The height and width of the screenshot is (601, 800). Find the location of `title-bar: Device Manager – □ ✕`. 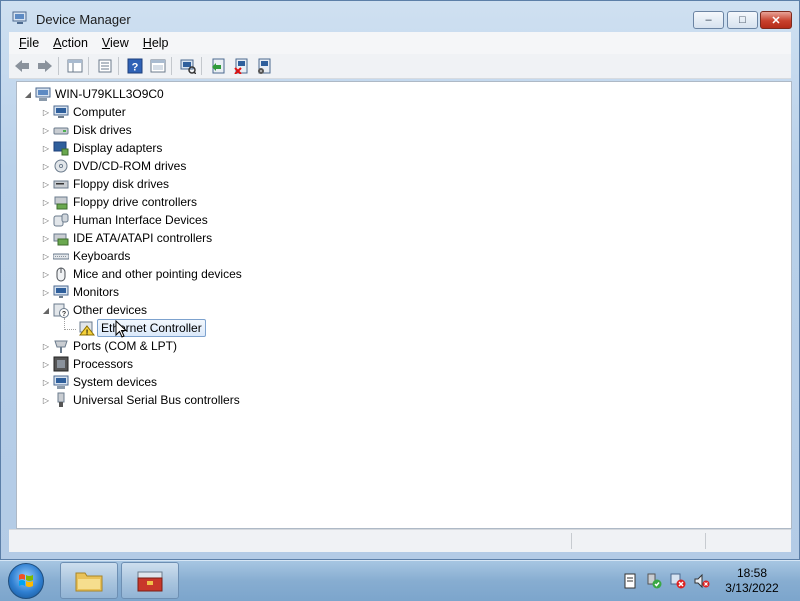

title-bar: Device Manager – □ ✕ is located at coordinates (400, 17).